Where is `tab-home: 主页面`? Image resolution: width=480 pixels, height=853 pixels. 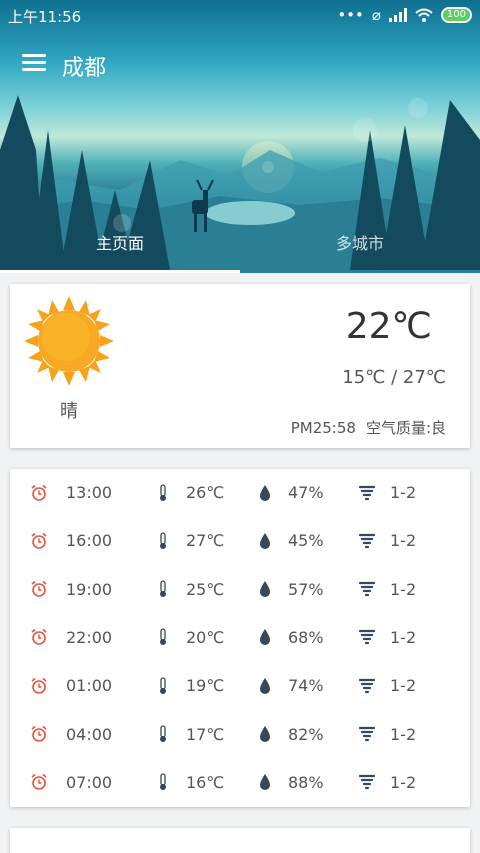
tab-home: 主页面 is located at coordinates (120, 242).